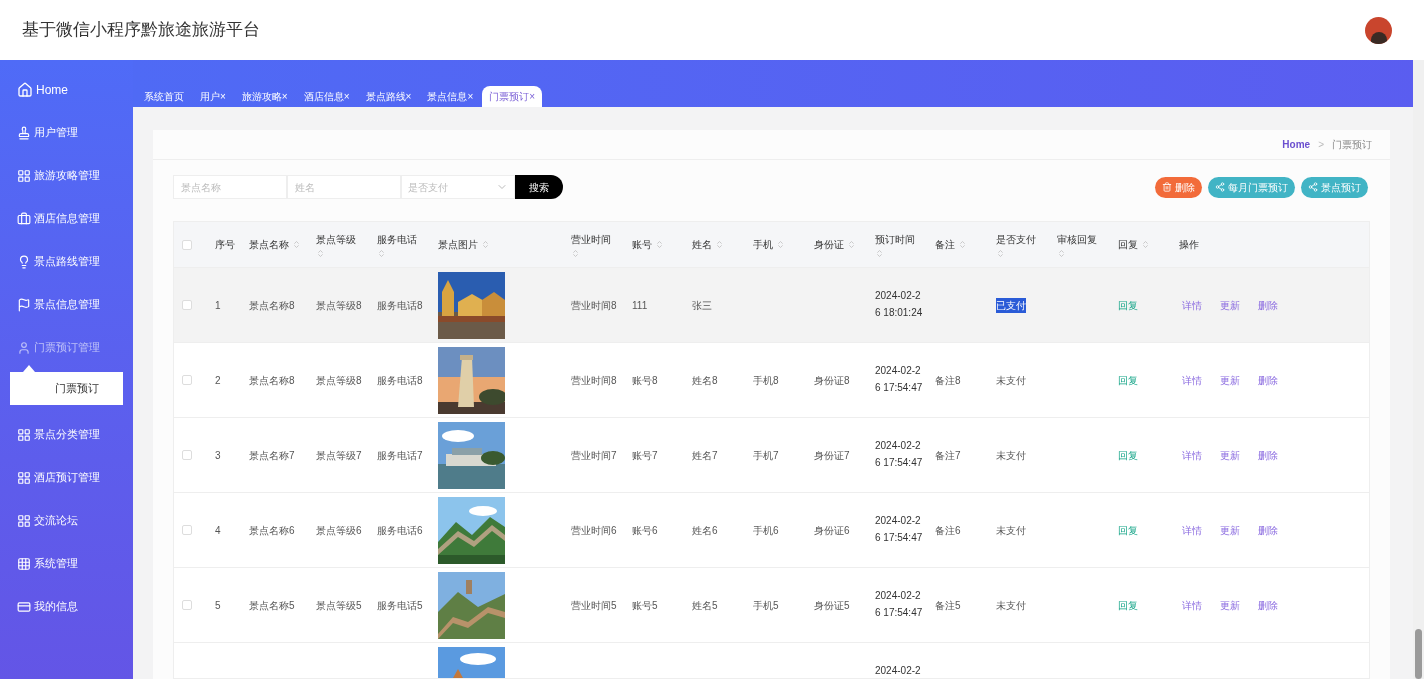 Image resolution: width=1424 pixels, height=679 pixels. I want to click on column-header: 身份证, so click(829, 245).